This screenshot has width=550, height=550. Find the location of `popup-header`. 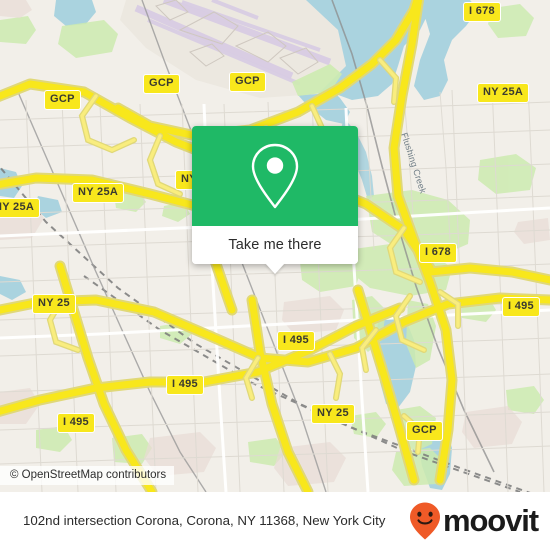

popup-header is located at coordinates (275, 176).